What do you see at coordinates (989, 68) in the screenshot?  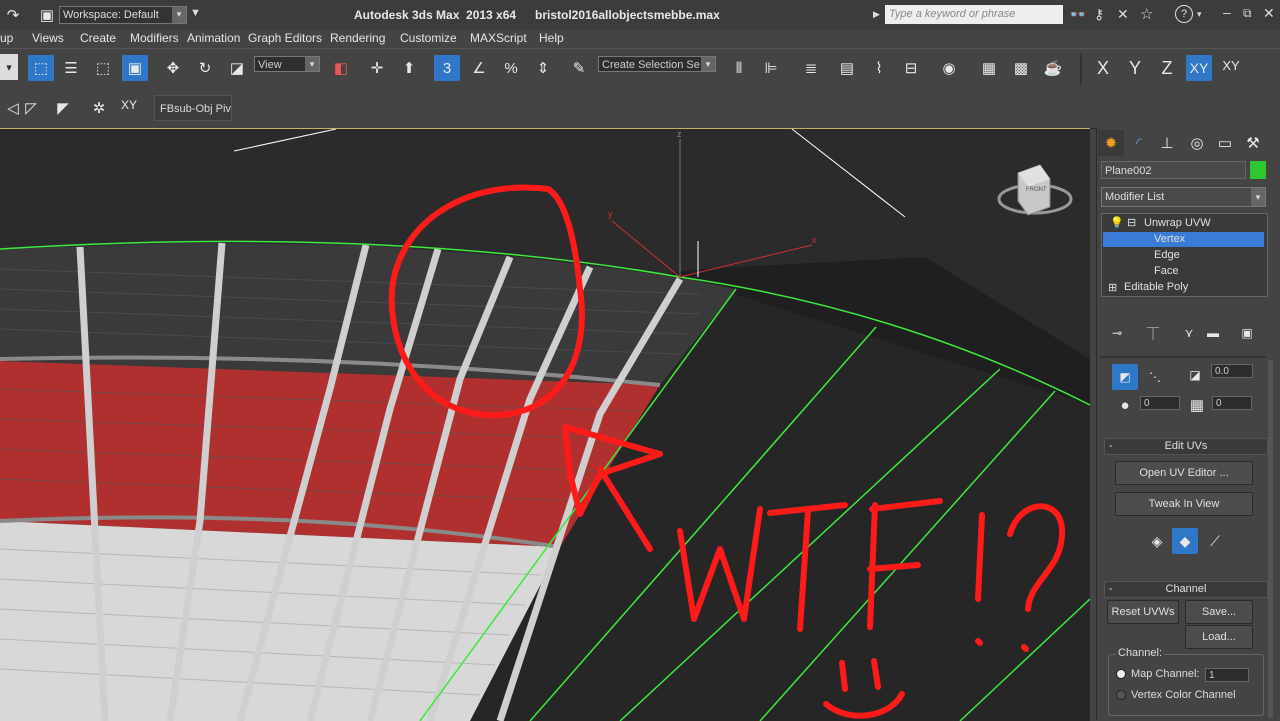 I see `render-setup-icon: ▦` at bounding box center [989, 68].